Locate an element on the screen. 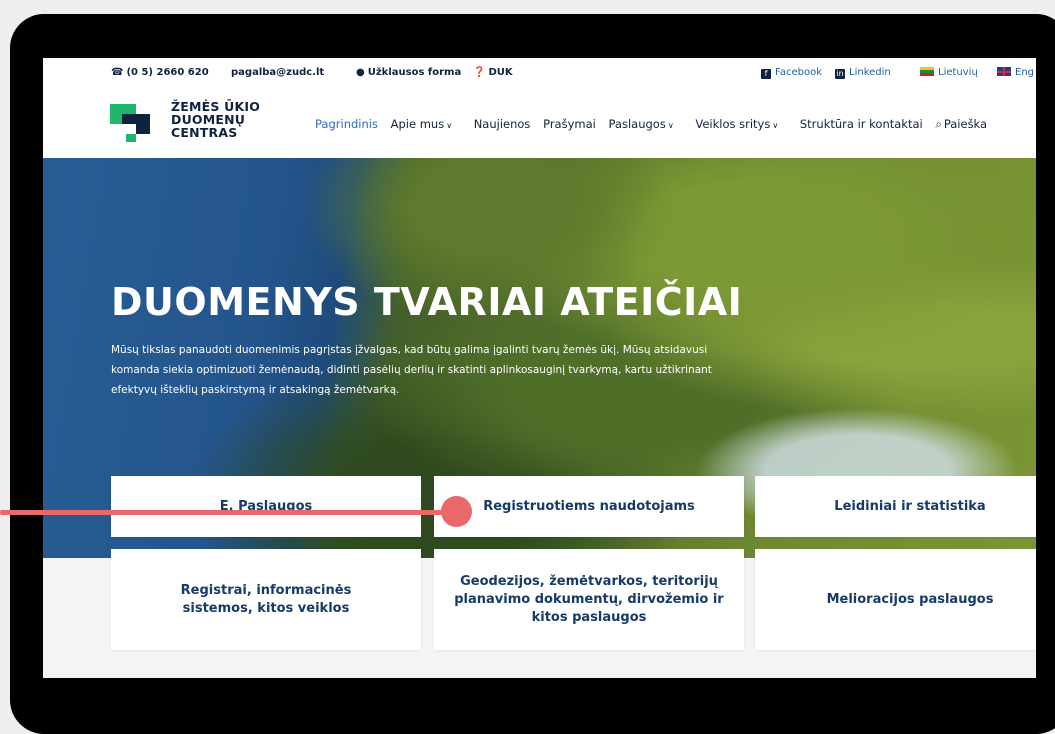  logo-wordmark: ŽEMĖS ŪKIO DUOMENŲ CENTRAS is located at coordinates (215, 119).